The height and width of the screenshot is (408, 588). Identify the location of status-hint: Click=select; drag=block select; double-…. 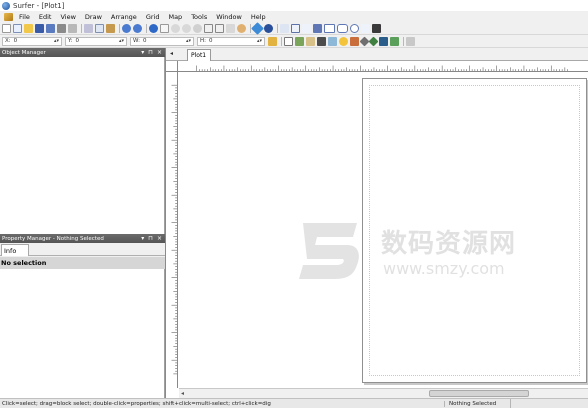
(136, 403).